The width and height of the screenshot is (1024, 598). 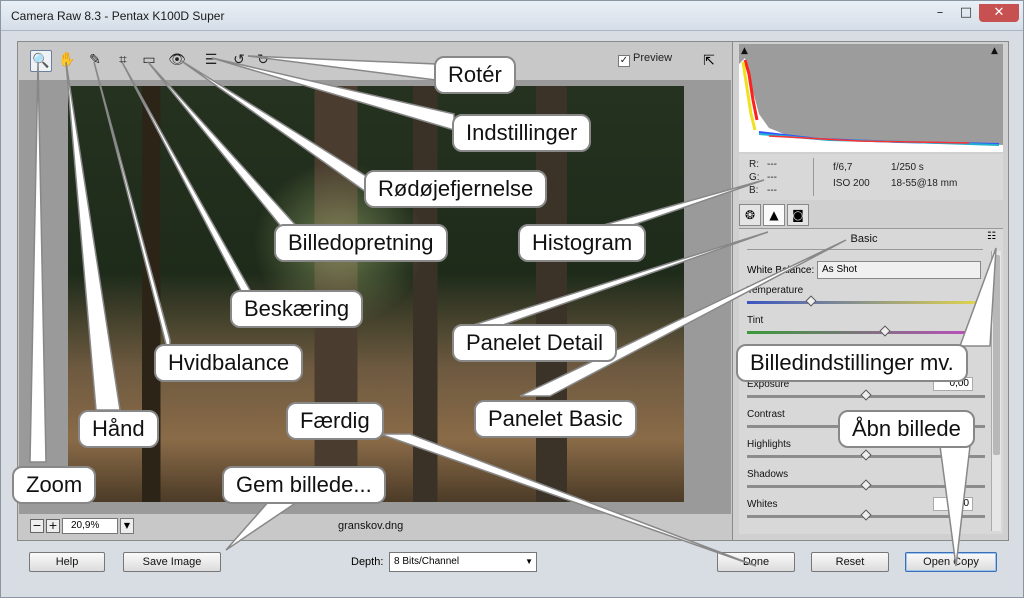 I want to click on b-value: ---, so click(x=772, y=190).